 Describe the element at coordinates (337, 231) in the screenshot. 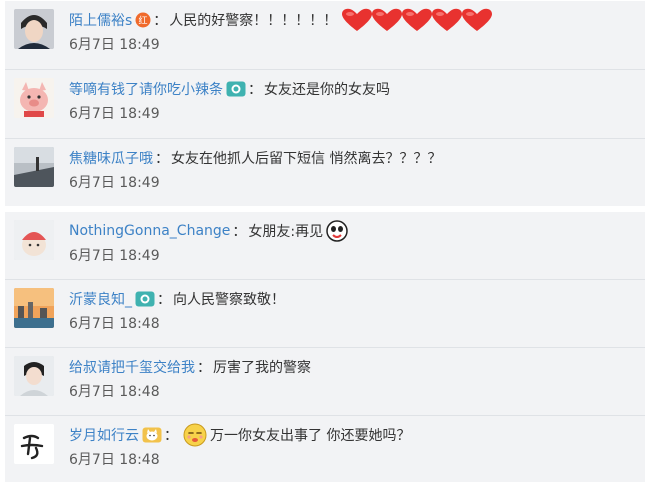

I see `wave-emoji` at that location.